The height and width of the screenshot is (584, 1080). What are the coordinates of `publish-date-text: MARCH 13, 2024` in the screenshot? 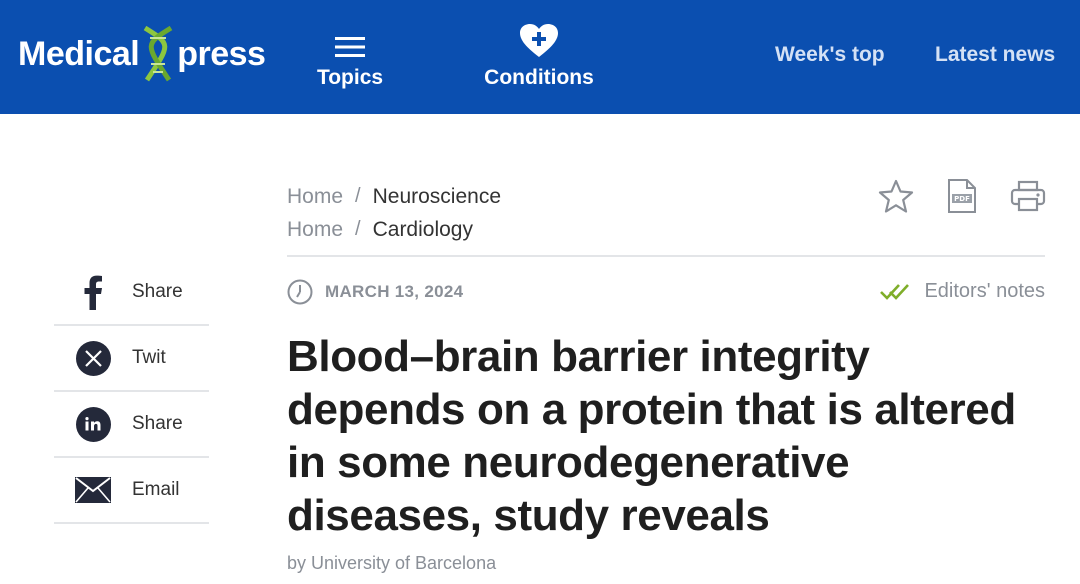 It's located at (394, 291).